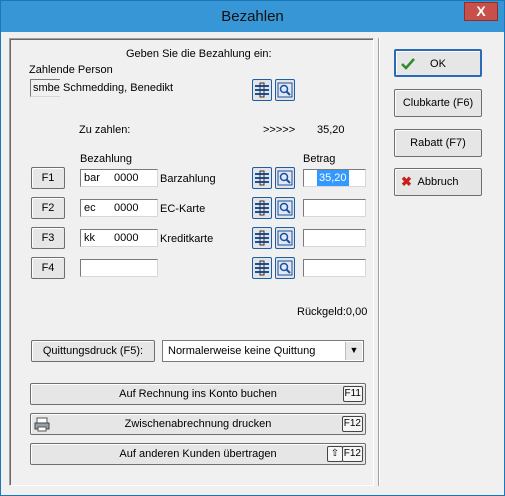 The width and height of the screenshot is (505, 496). I want to click on ok-label: OK, so click(438, 64).